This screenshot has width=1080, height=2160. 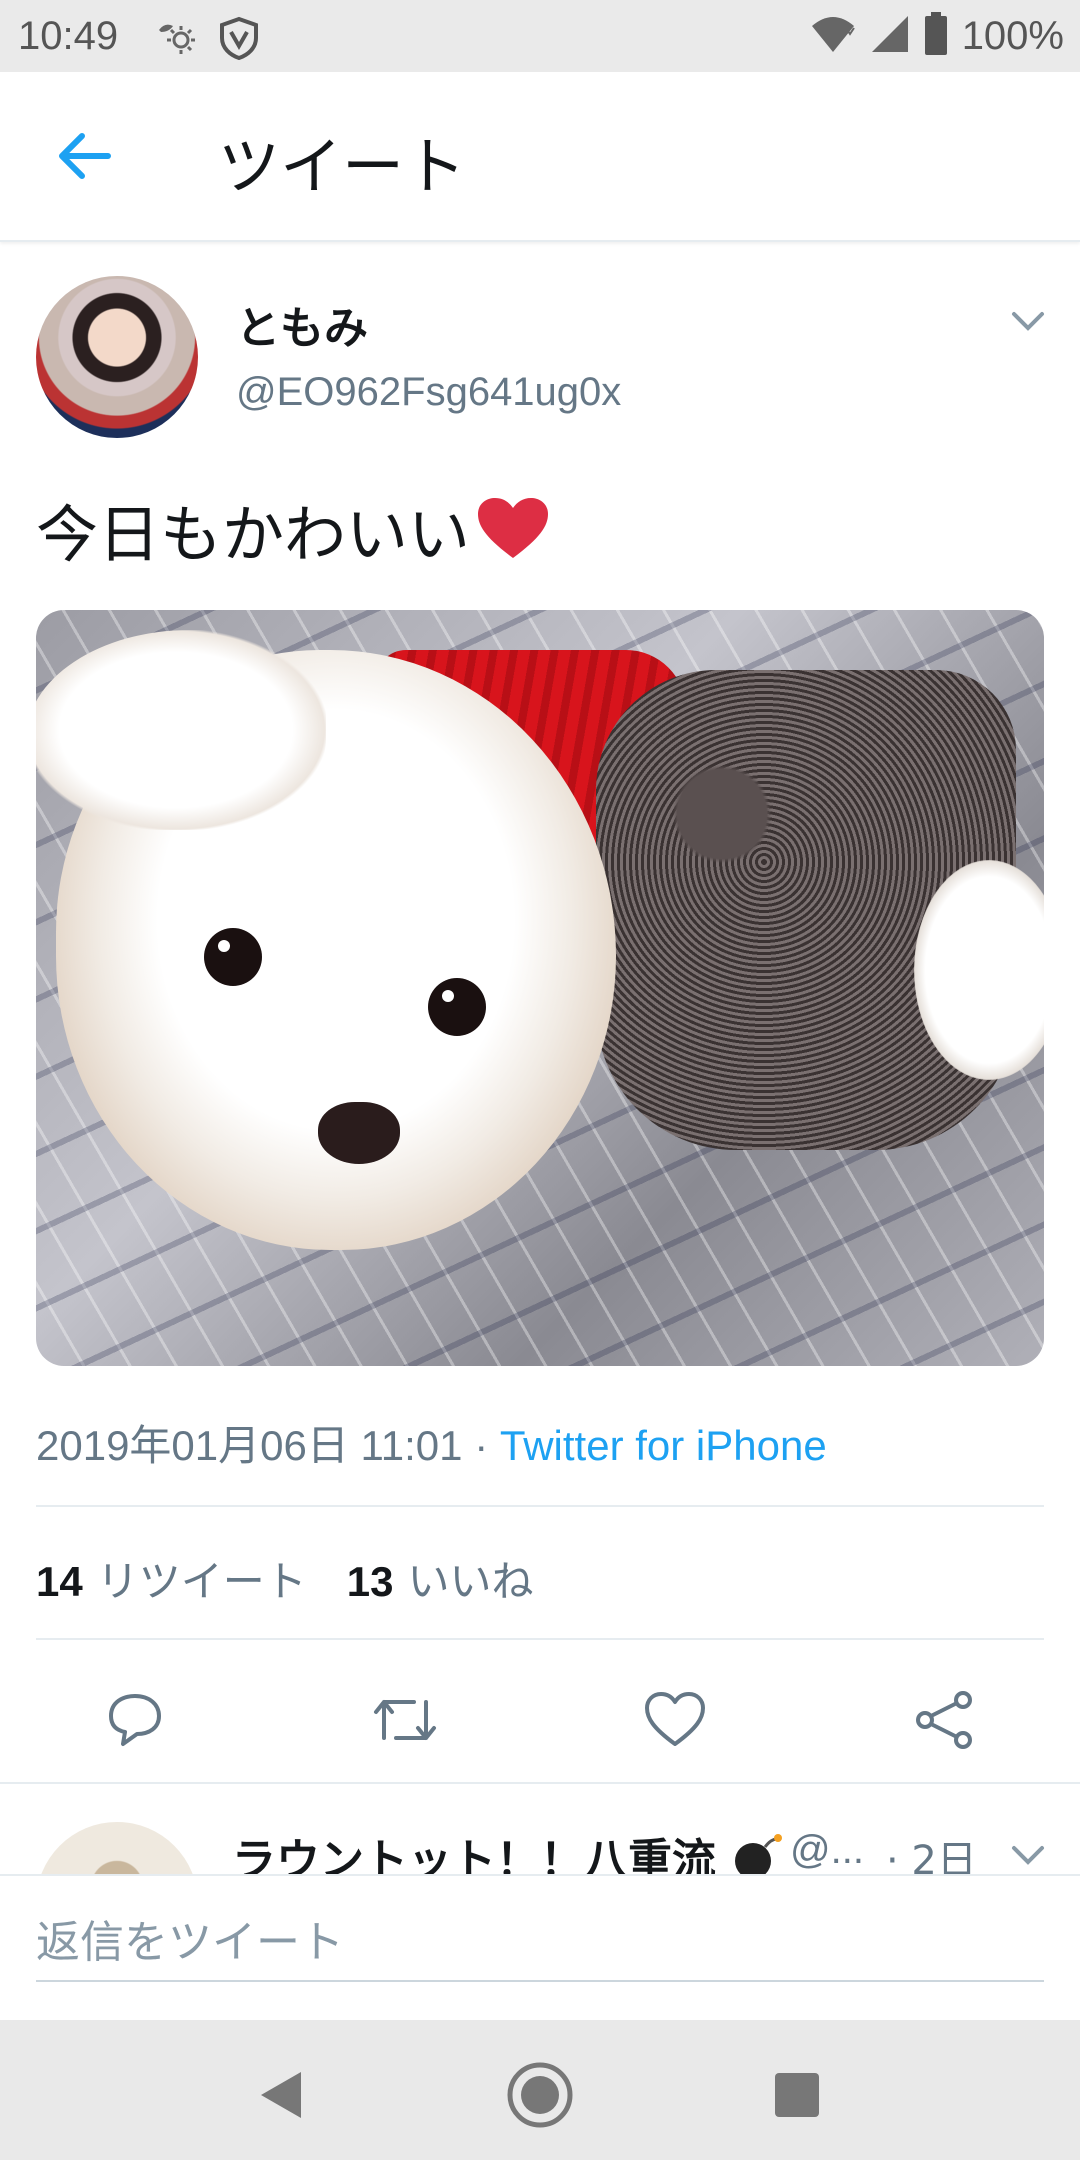 What do you see at coordinates (833, 36) in the screenshot?
I see `wifi-icon` at bounding box center [833, 36].